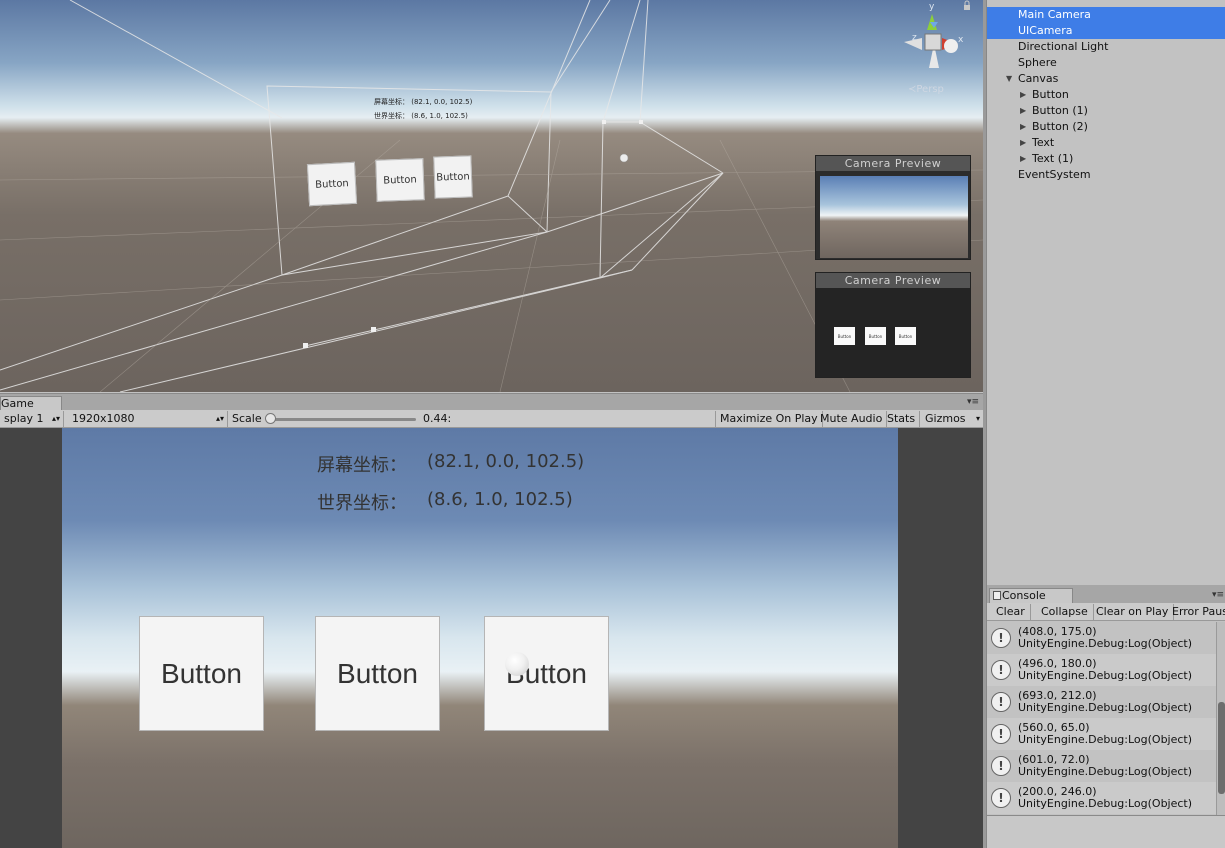 This screenshot has height=848, width=1225. I want to click on game-button-2: Button, so click(377, 673).